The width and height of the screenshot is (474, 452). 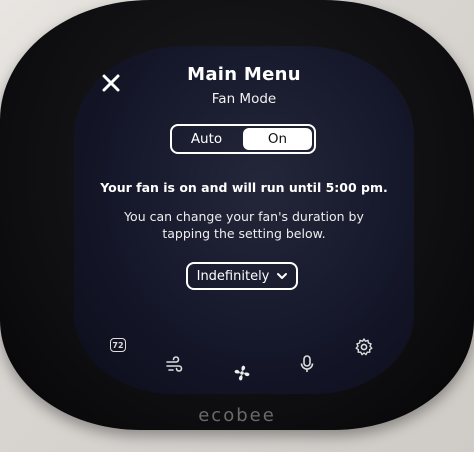 I want to click on airflow-icon, so click(x=174, y=364).